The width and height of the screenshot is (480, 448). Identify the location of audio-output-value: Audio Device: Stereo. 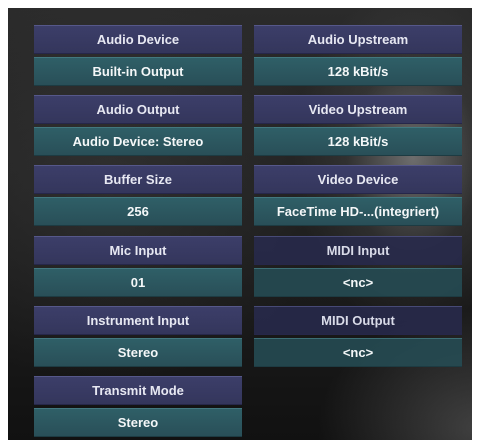
(138, 141).